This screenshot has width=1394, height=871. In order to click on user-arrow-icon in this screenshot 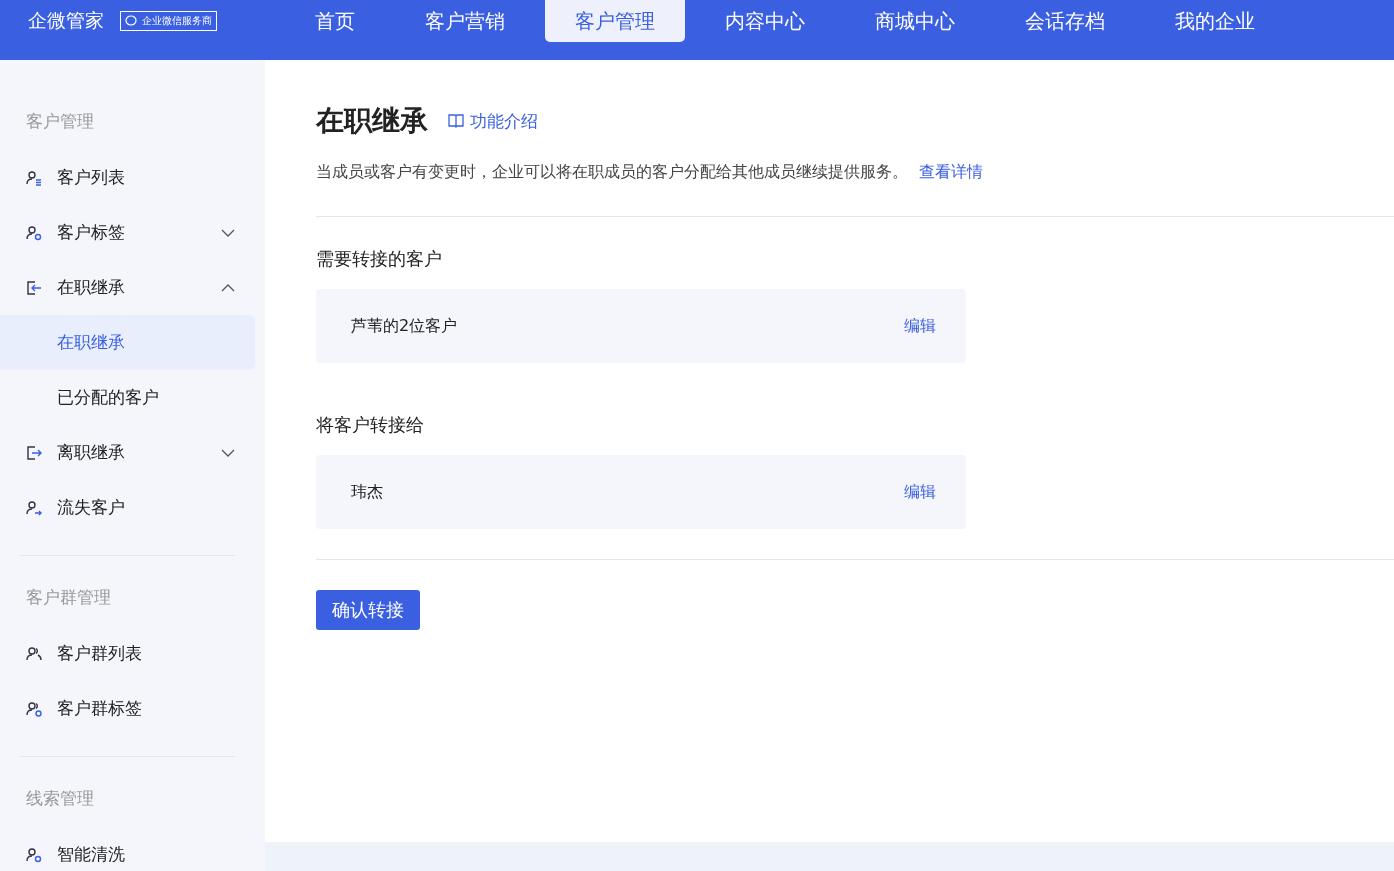, I will do `click(34, 507)`.